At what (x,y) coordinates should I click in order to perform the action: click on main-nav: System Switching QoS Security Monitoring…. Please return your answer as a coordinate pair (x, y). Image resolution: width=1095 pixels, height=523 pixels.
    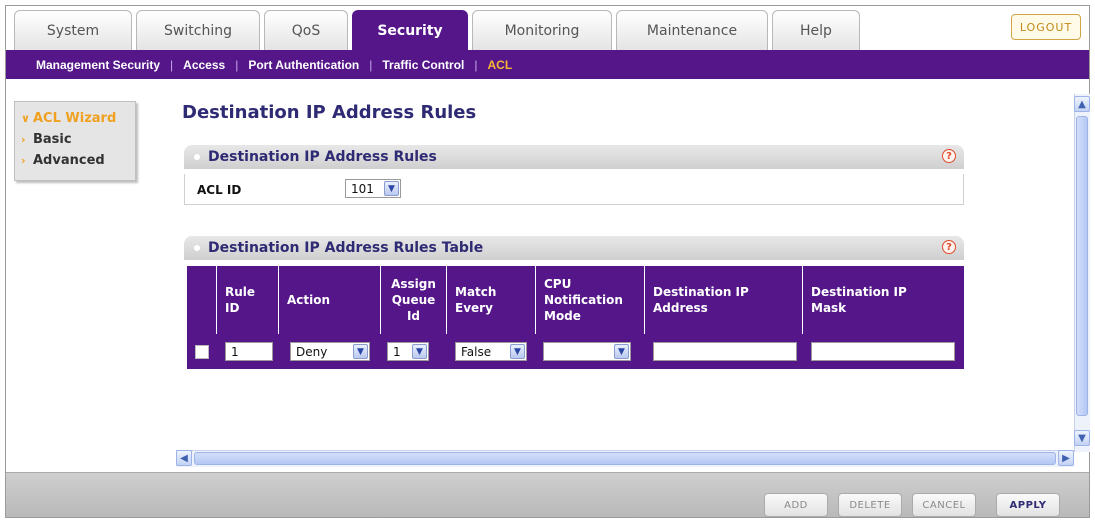
    Looking at the image, I should click on (547, 28).